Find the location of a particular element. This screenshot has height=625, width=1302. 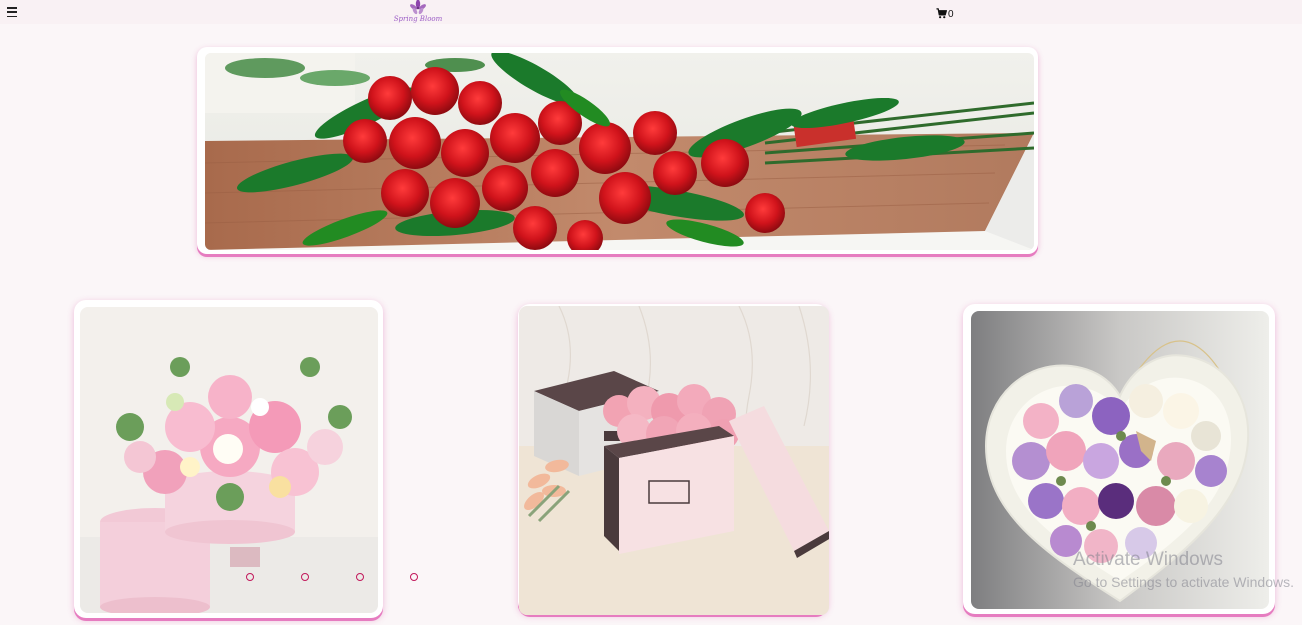

brand-logo: Spring Bloom is located at coordinates (418, 12).